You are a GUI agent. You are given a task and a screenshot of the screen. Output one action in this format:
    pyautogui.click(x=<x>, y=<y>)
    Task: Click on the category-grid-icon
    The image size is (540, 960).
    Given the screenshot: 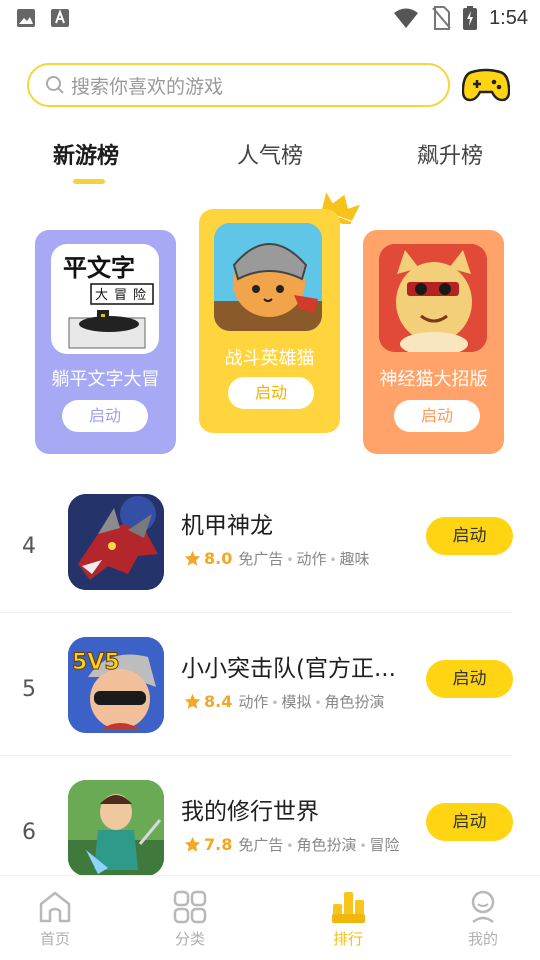 What is the action you would take?
    pyautogui.click(x=190, y=907)
    